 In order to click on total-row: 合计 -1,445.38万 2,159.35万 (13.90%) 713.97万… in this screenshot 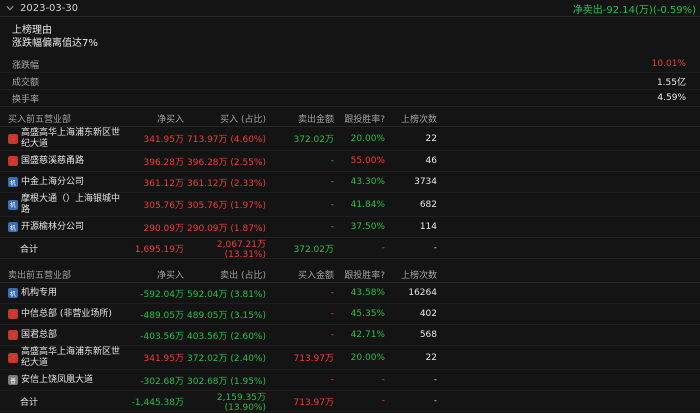, I will do `click(350, 402)`.